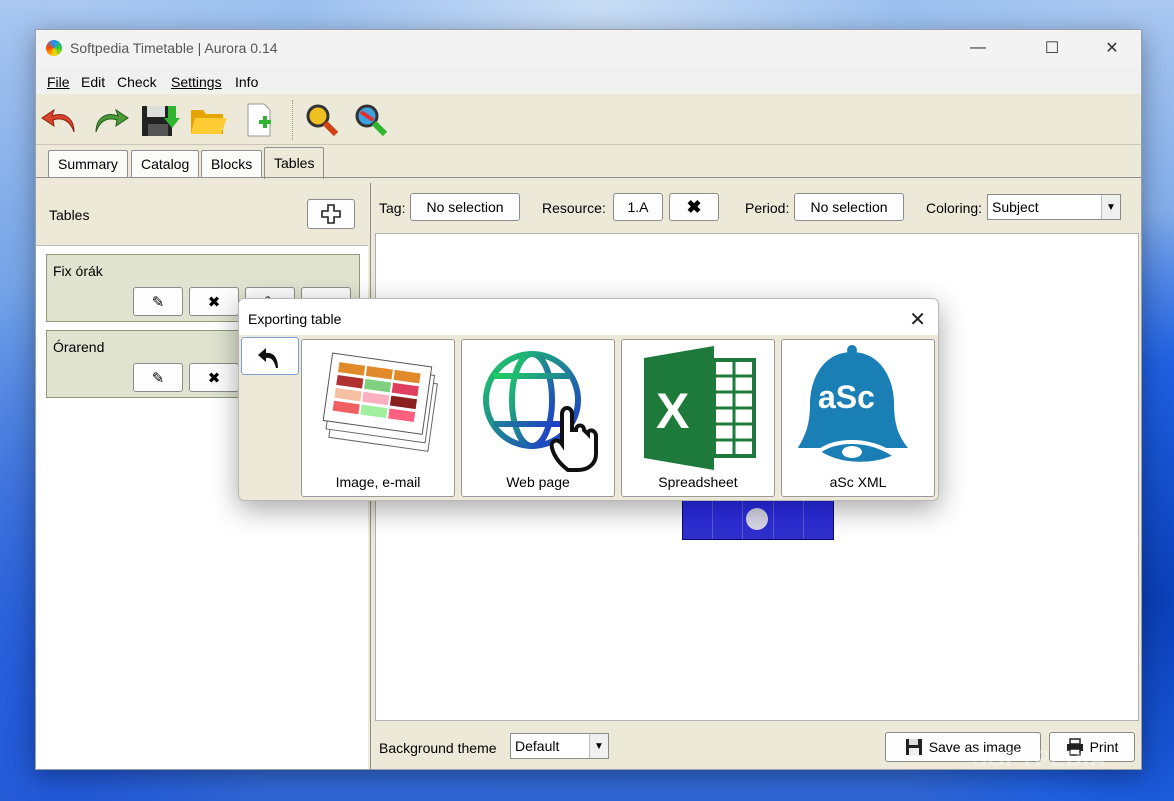 This screenshot has width=1174, height=801. I want to click on softpedia-watermark: SOFTPEDIA, so click(1039, 758).